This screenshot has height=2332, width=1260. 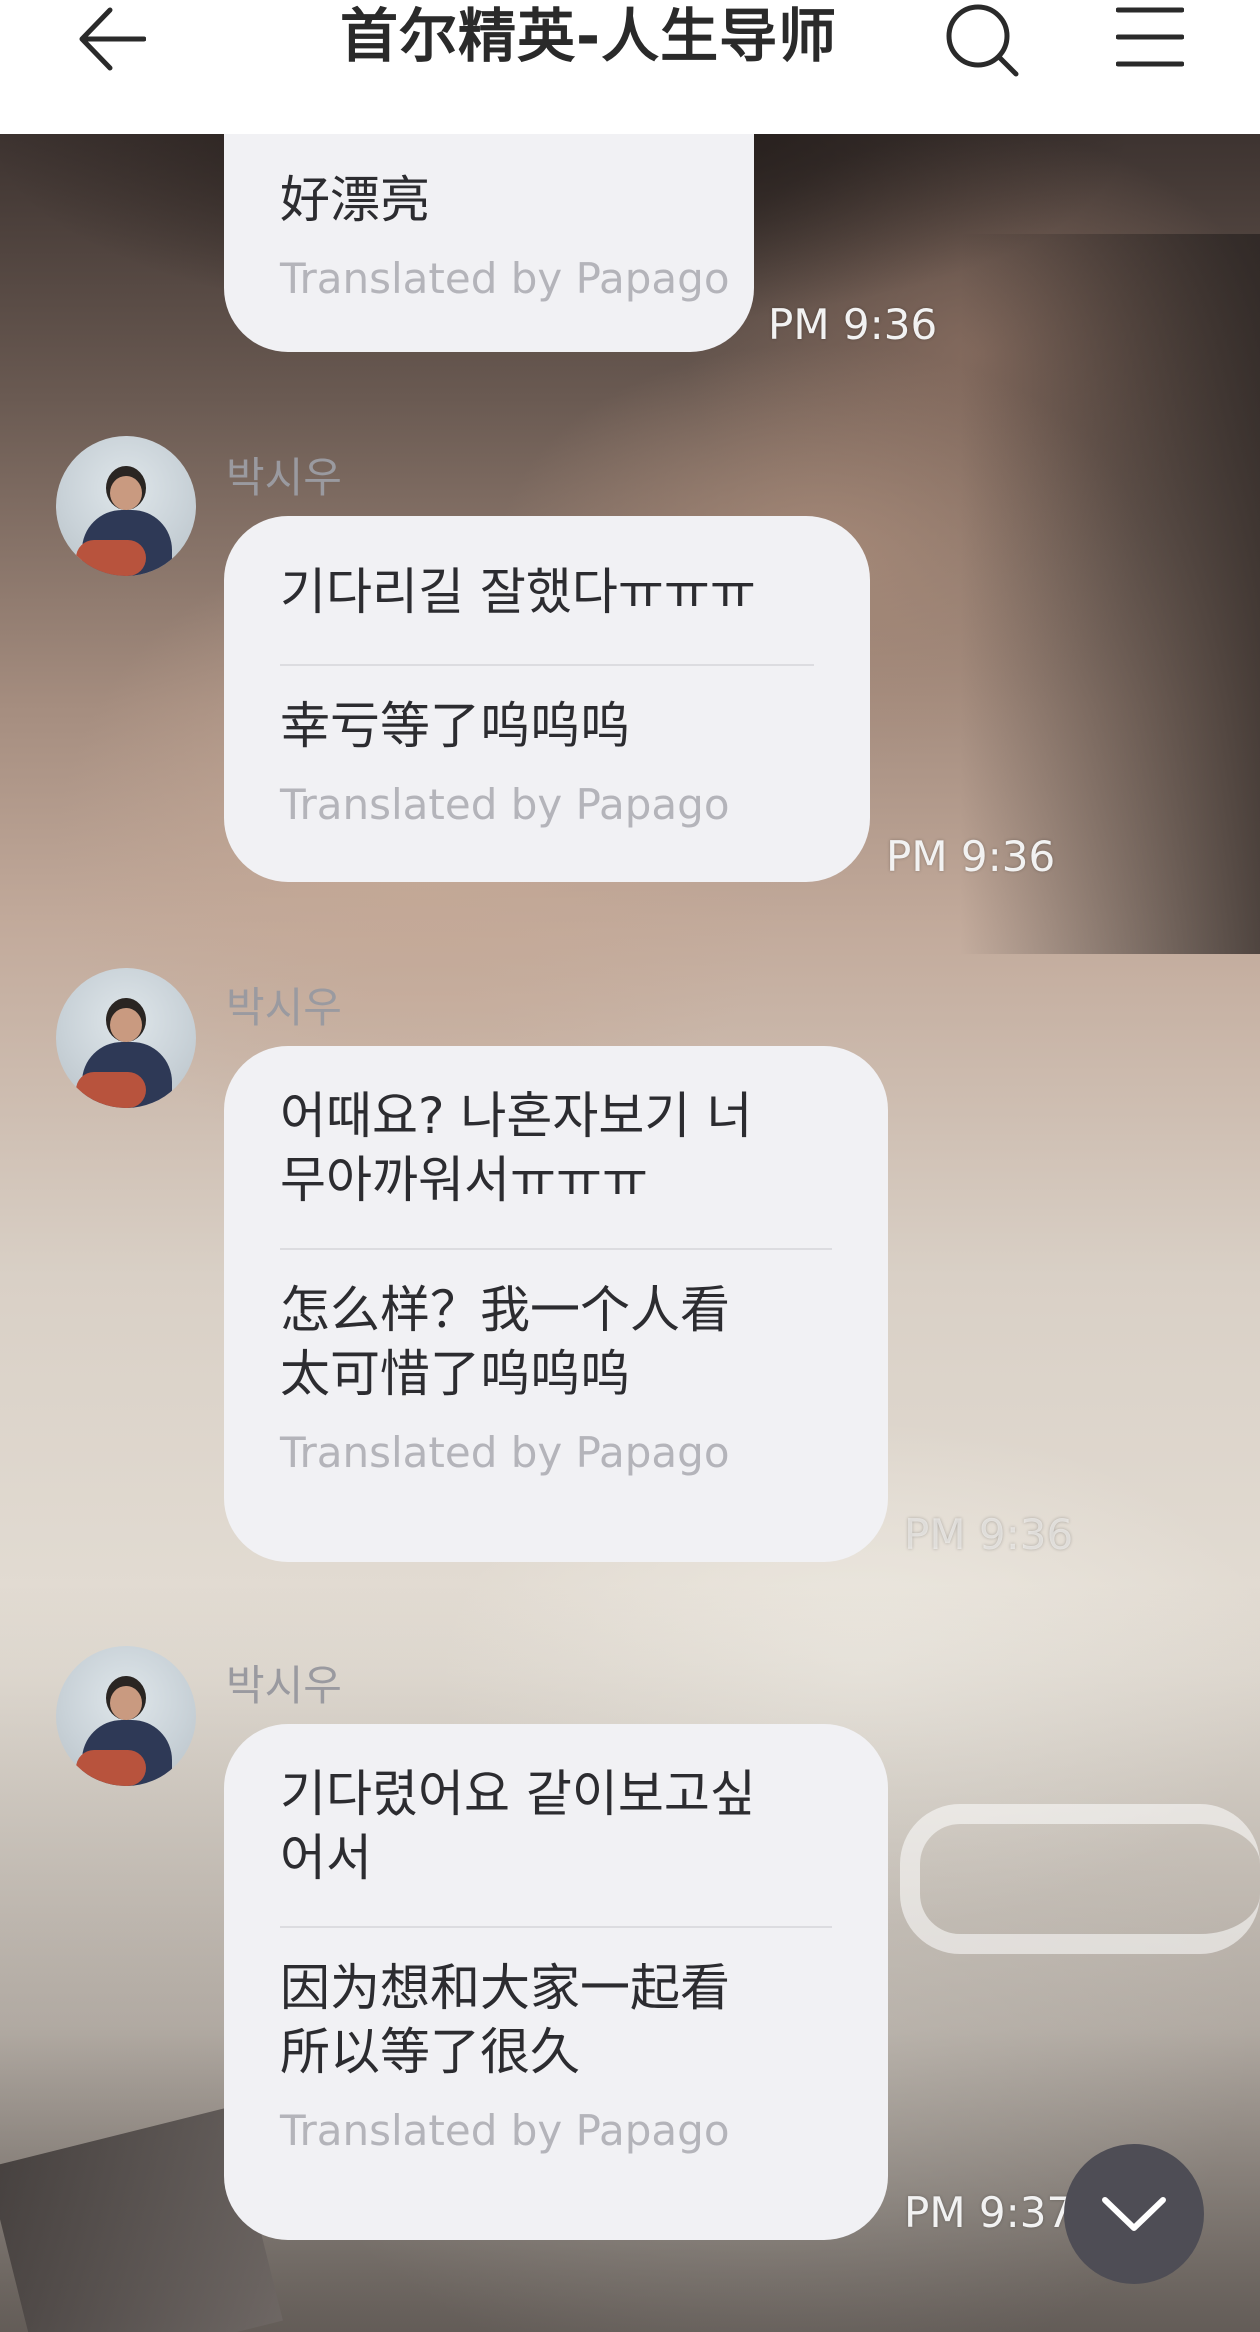 I want to click on scroll-to-bottom-button, so click(x=1134, y=2214).